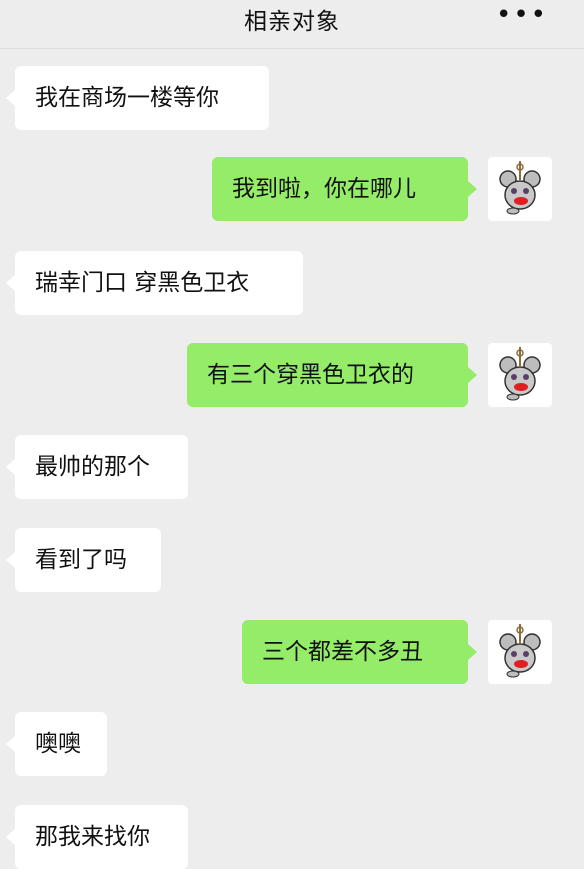  What do you see at coordinates (101, 837) in the screenshot?
I see `message-bubble-incoming: 那我来找你` at bounding box center [101, 837].